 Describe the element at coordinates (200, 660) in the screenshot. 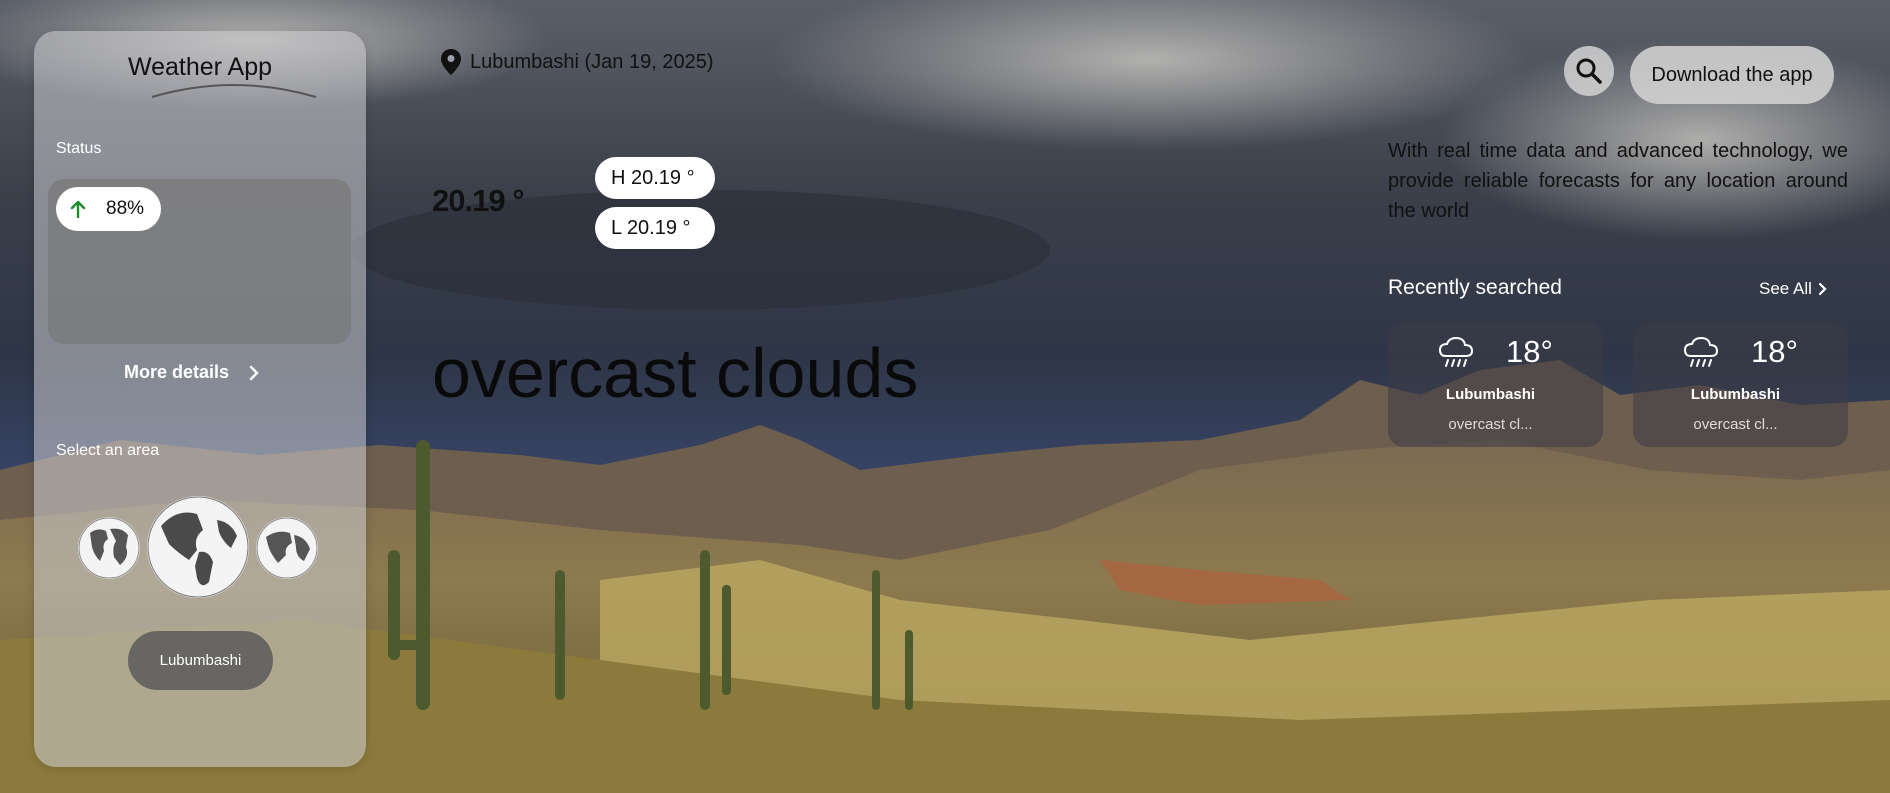

I see `area-select-button: Lubumbashi` at that location.